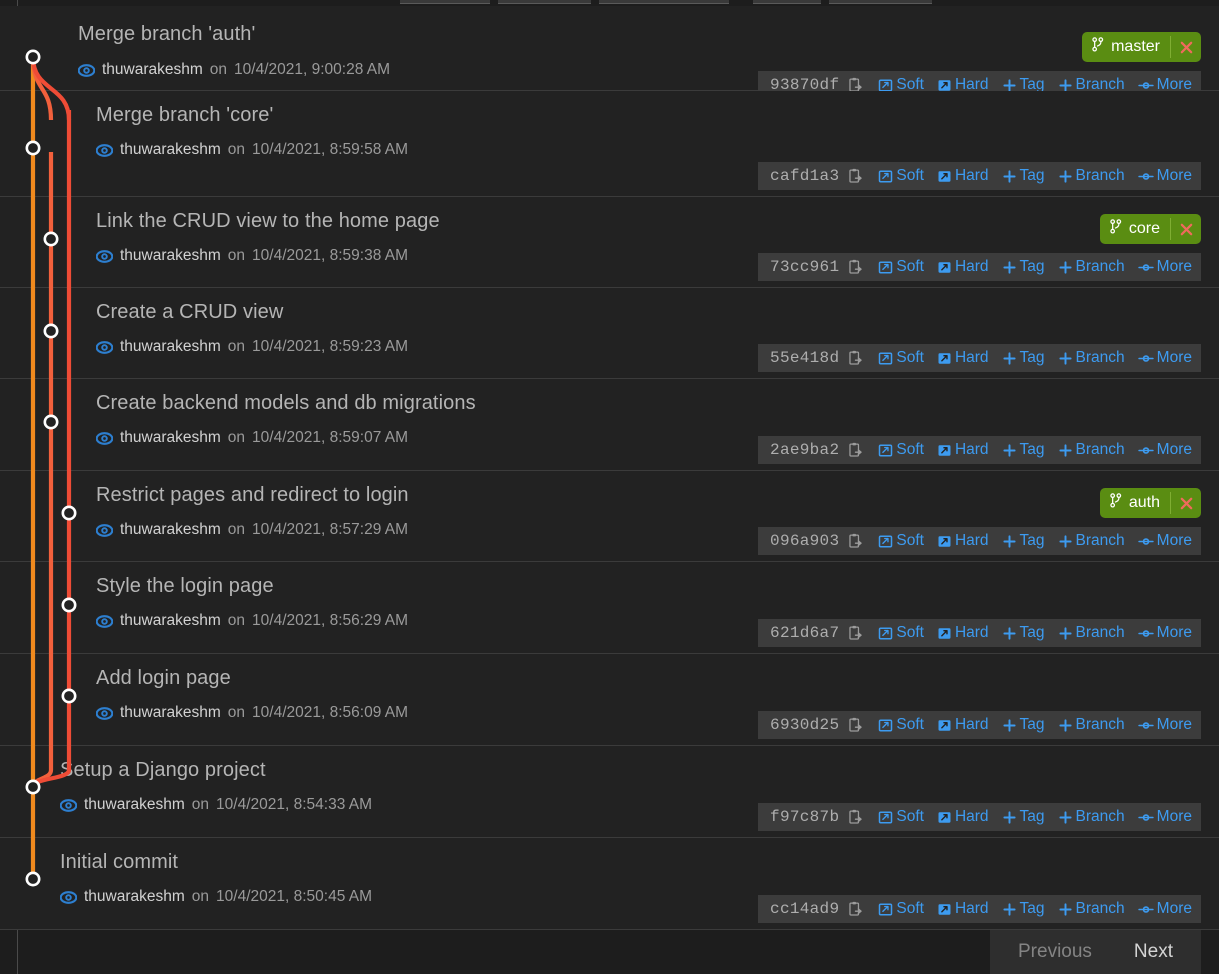 The width and height of the screenshot is (1219, 974). I want to click on add-tag-button-label: Tag, so click(1032, 908).